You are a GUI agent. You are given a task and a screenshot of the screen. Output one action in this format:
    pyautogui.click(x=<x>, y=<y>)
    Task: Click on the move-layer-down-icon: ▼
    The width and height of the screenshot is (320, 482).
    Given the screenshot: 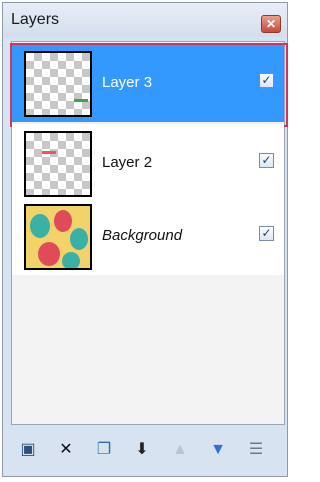 What is the action you would take?
    pyautogui.click(x=218, y=449)
    